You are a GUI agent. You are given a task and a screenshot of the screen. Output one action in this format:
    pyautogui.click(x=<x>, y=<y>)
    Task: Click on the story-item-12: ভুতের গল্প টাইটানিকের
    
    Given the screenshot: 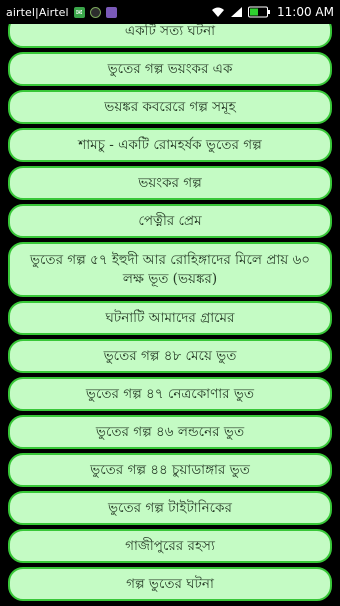 What is the action you would take?
    pyautogui.click(x=170, y=508)
    